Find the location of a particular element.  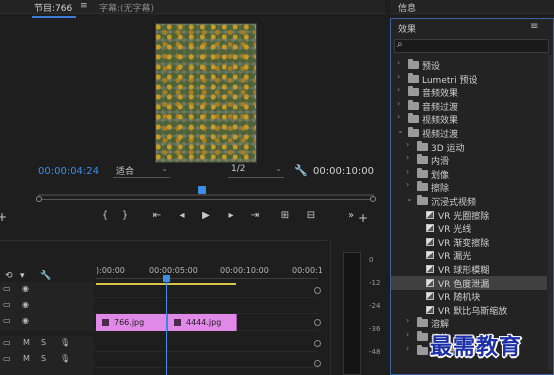

timeline-playhead is located at coordinates (166, 278).